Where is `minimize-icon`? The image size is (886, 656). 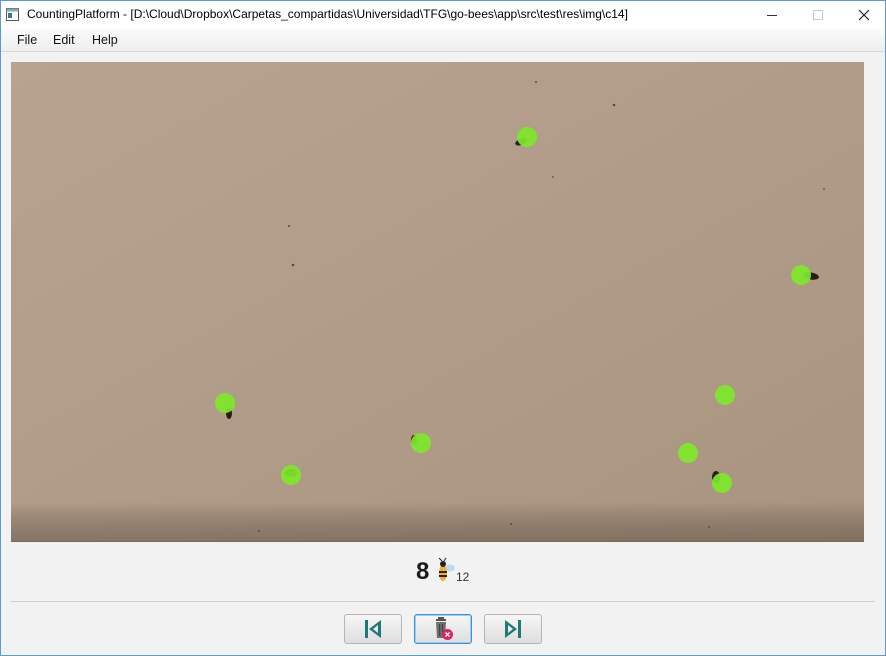 minimize-icon is located at coordinates (772, 15).